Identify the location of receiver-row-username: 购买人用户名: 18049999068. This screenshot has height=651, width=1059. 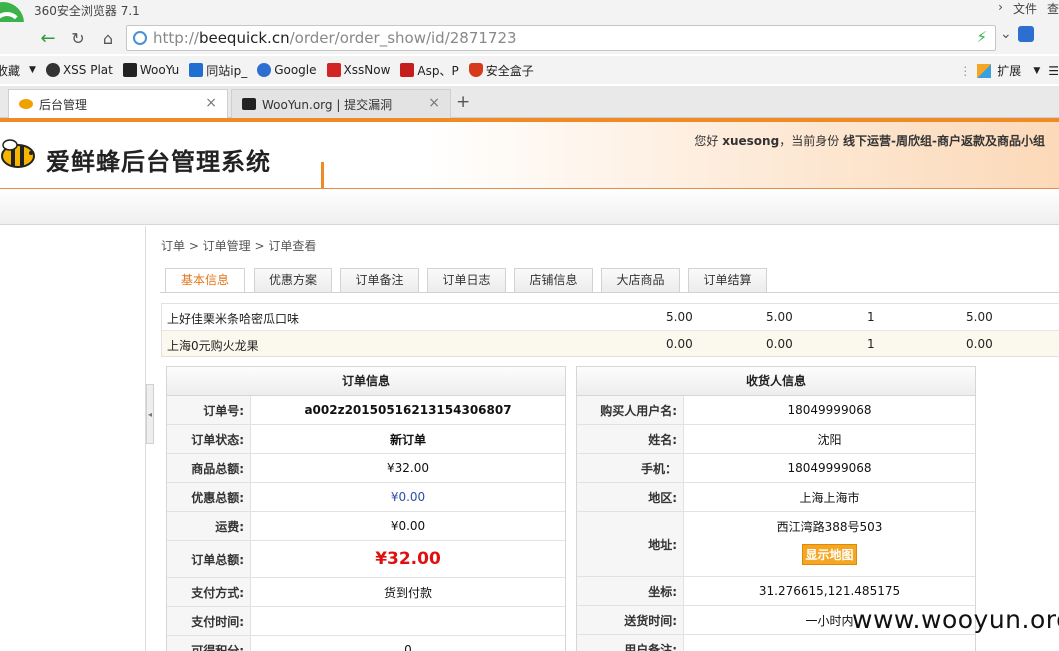
(776, 410).